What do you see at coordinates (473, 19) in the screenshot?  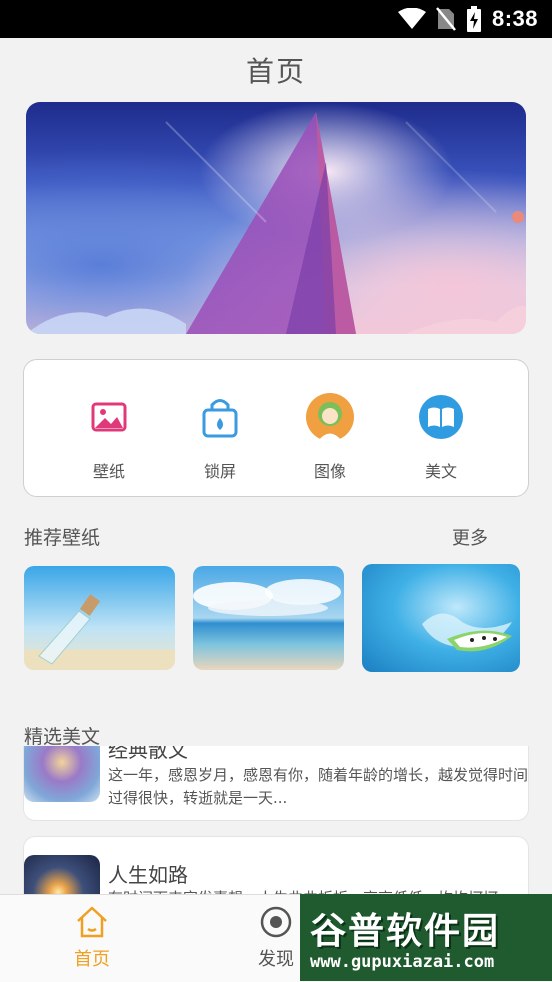 I see `battery-charging-icon` at bounding box center [473, 19].